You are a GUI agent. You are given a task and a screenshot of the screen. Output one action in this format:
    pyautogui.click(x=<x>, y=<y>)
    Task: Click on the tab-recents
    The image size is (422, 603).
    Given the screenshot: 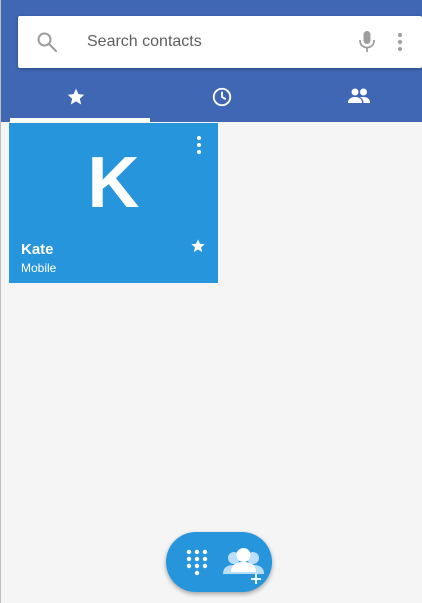 What is the action you would take?
    pyautogui.click(x=222, y=97)
    